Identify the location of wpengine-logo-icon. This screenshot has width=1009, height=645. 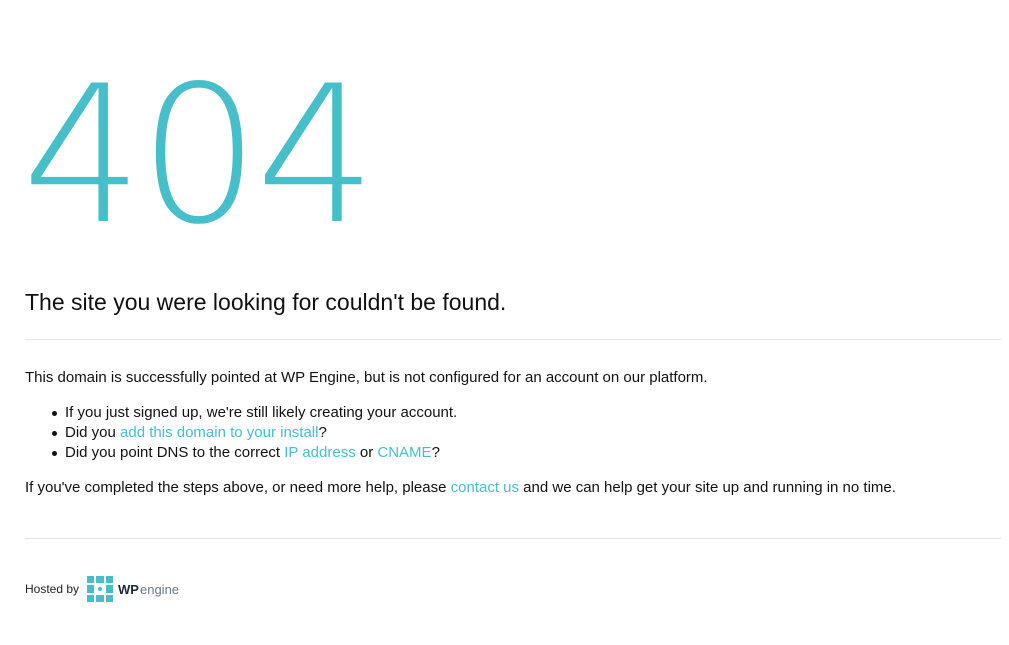
(100, 589).